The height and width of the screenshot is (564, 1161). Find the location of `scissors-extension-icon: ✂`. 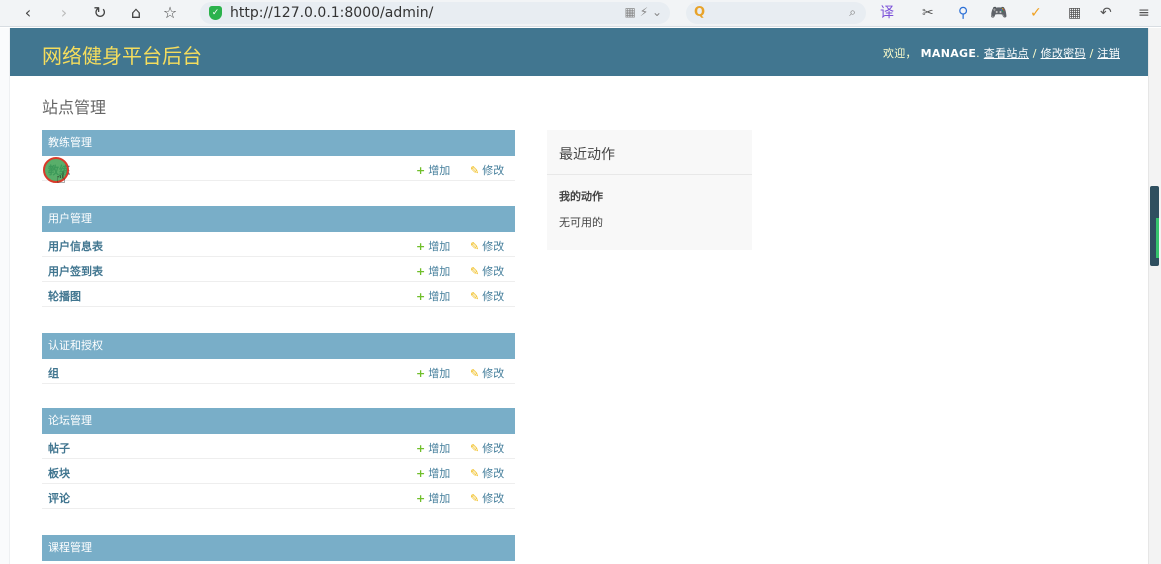

scissors-extension-icon: ✂ is located at coordinates (928, 13).